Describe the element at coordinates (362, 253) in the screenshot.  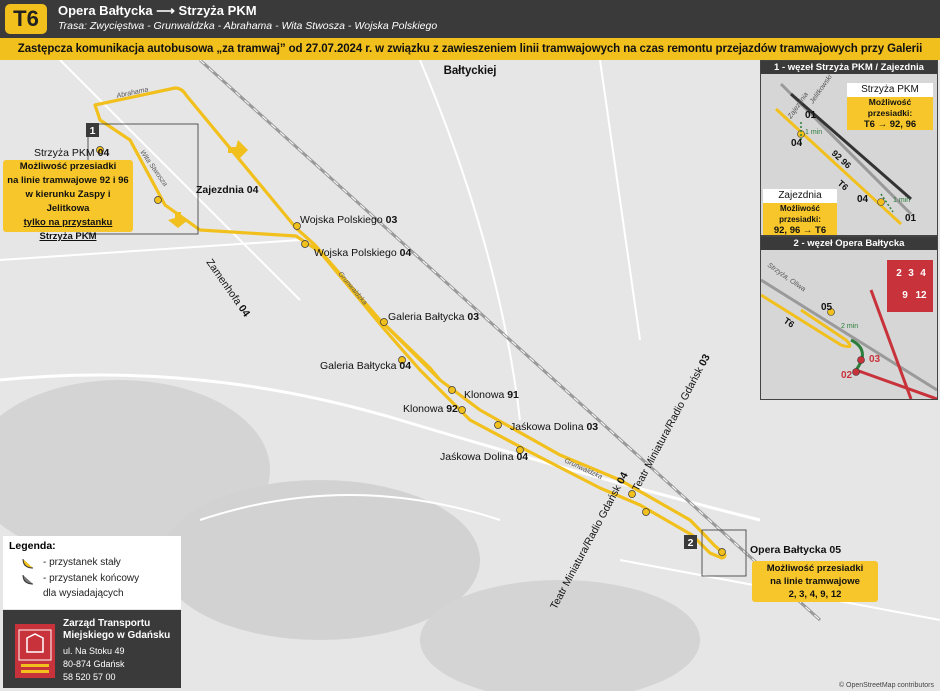
I see `label-wojska-04: Wojska Polskiego 04` at that location.